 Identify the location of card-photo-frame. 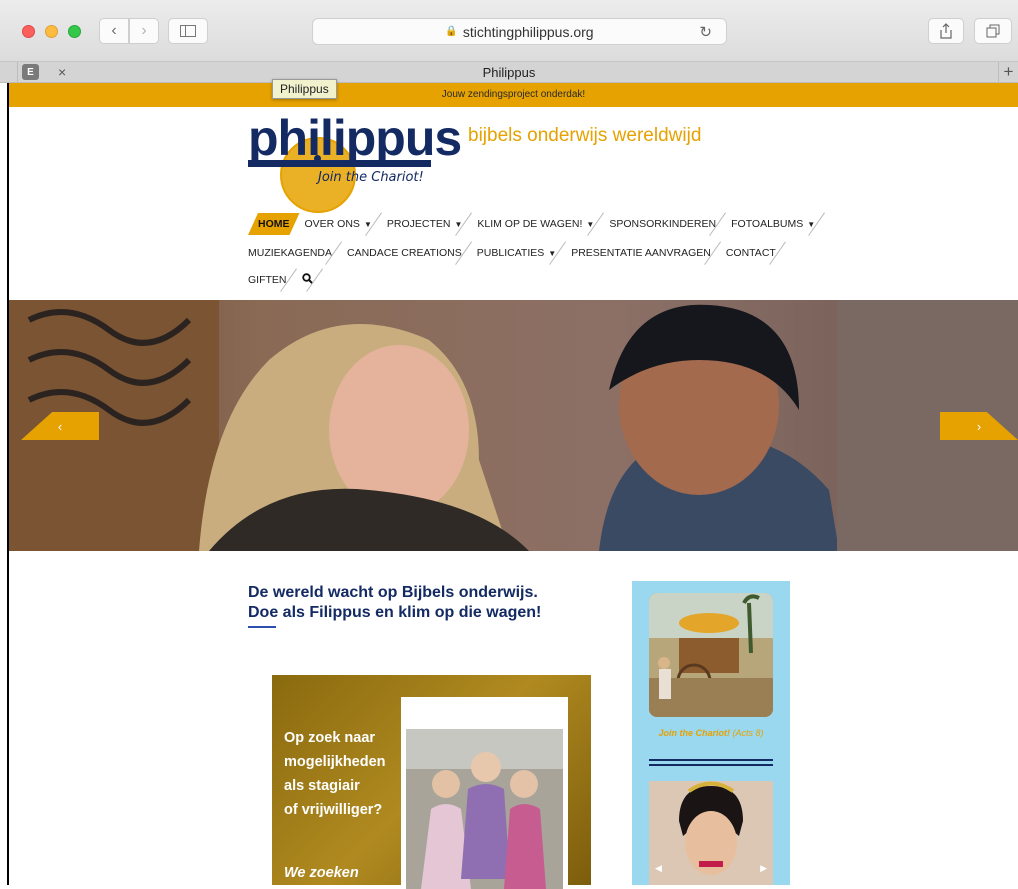
(484, 793).